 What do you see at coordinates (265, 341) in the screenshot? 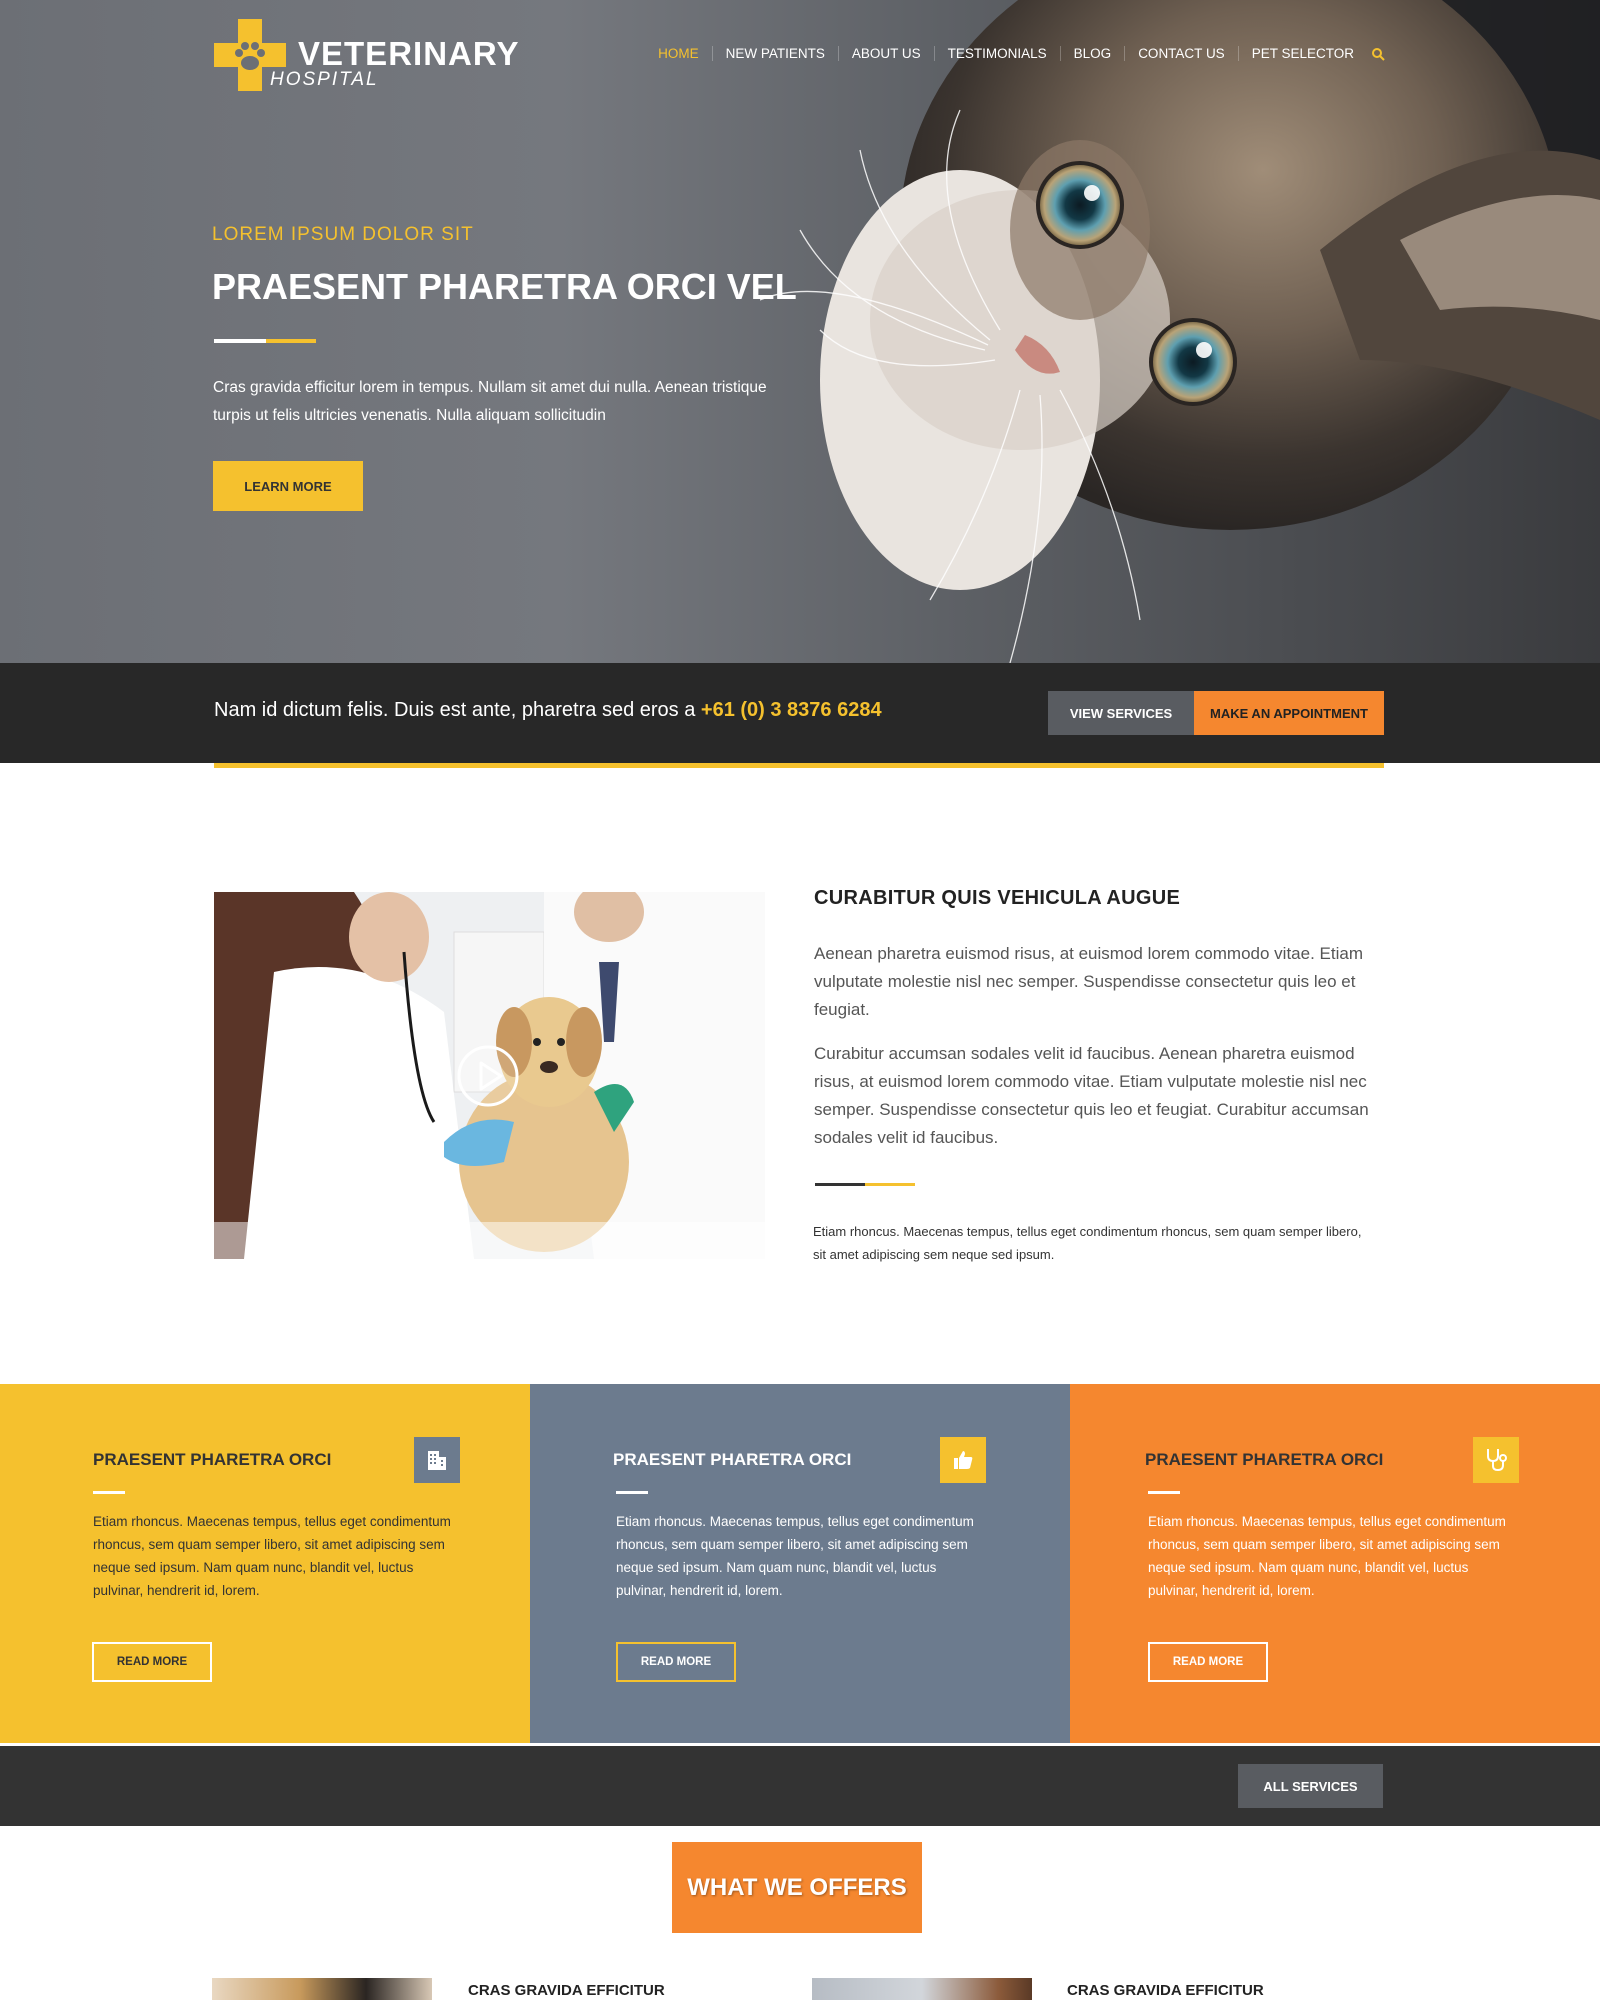
I see `hero-divider` at bounding box center [265, 341].